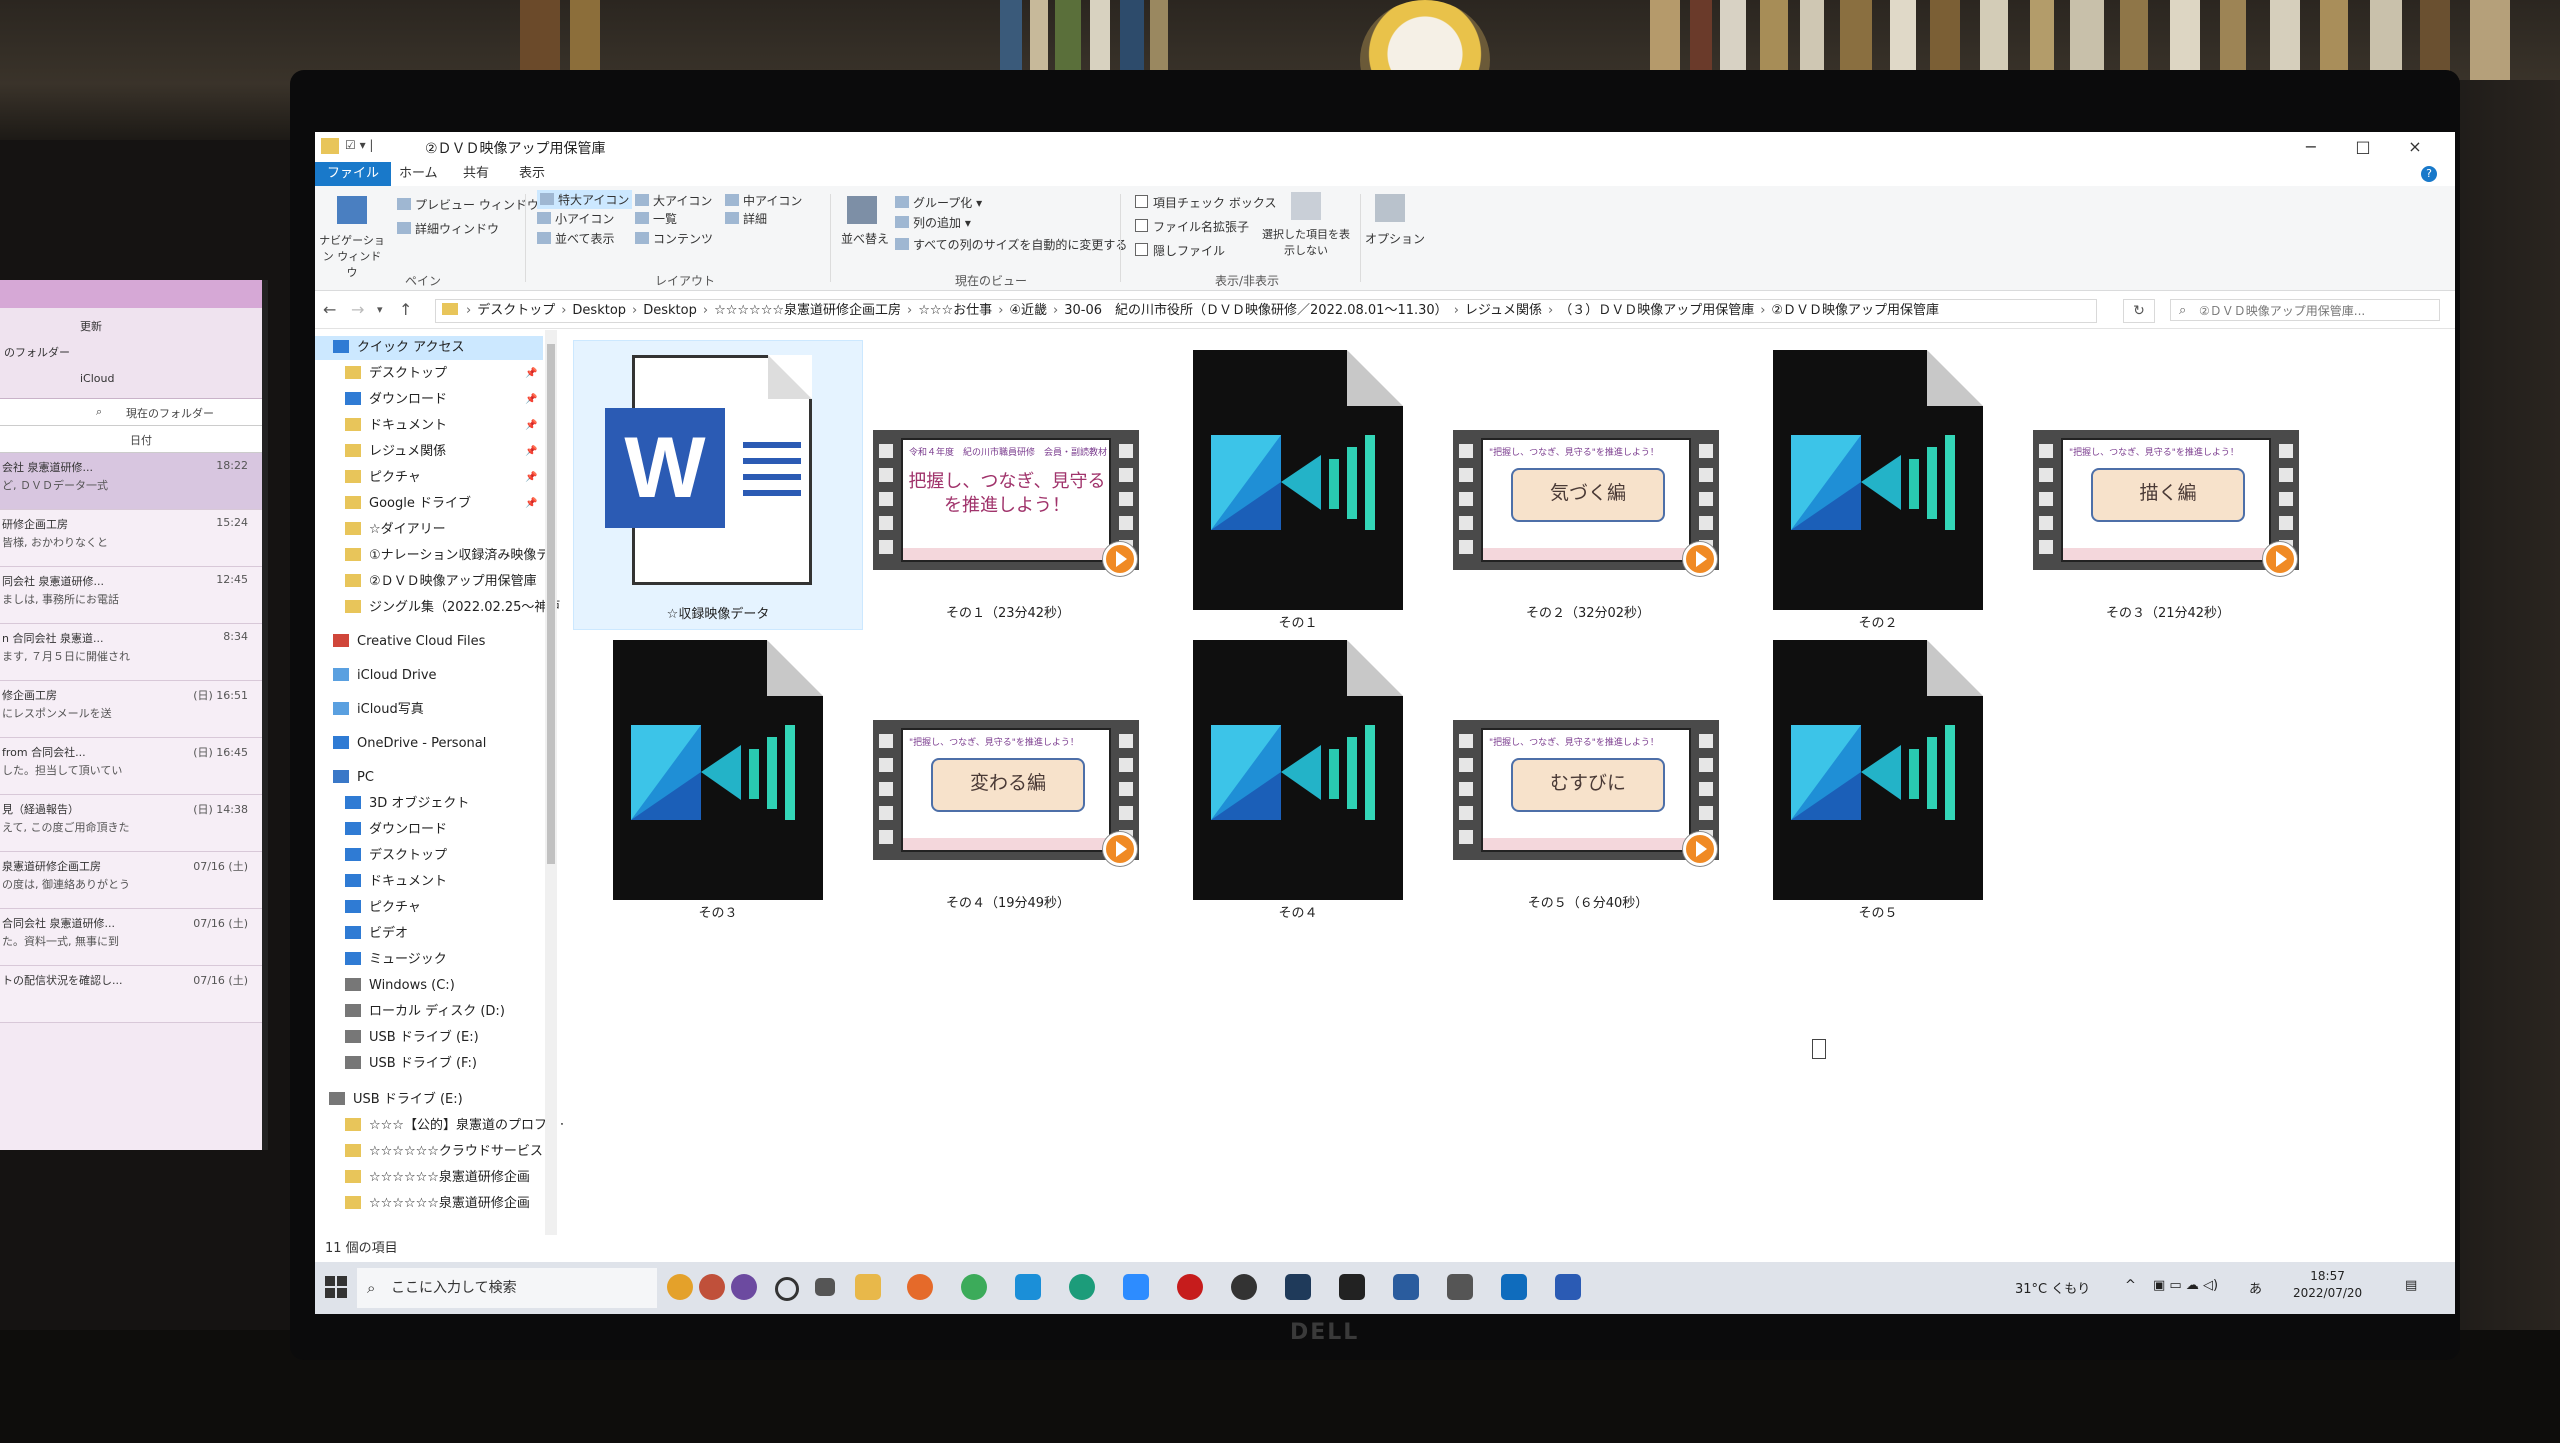  Describe the element at coordinates (576, 238) in the screenshot. I see `tiles-button: 並べて表示` at that location.